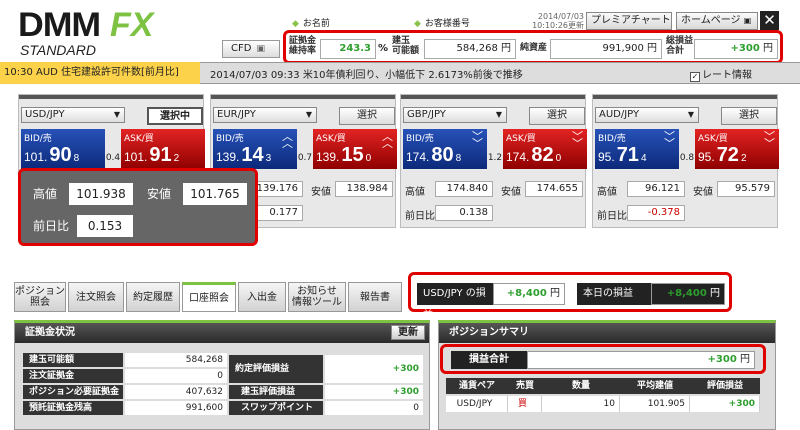  I want to click on tab-positions: ポジション 照会, so click(40, 297).